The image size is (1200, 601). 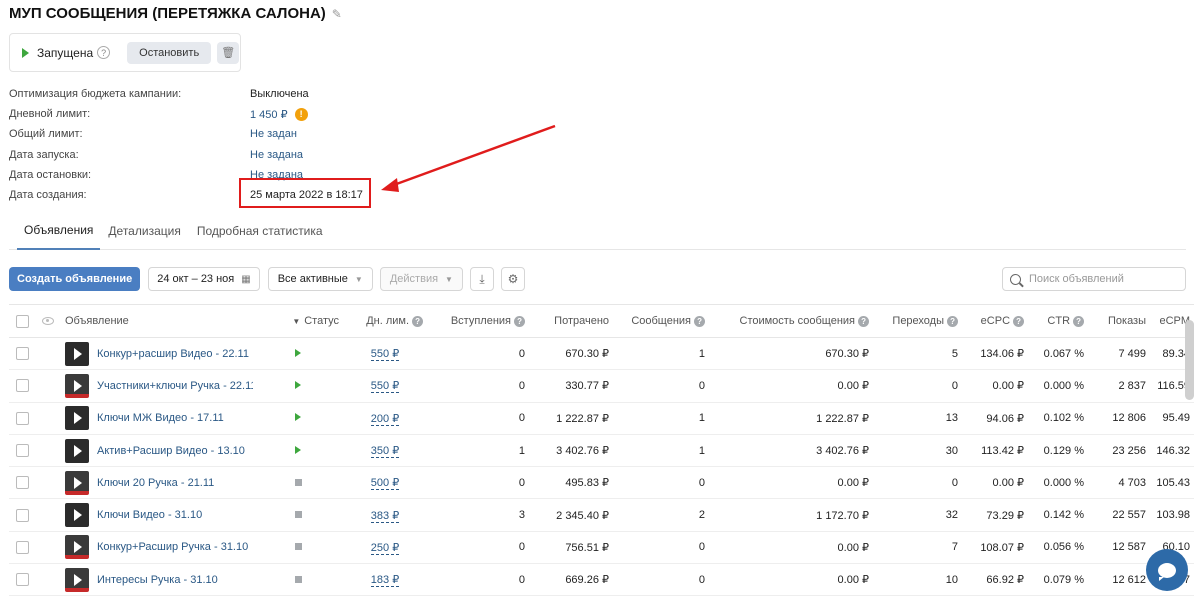 What do you see at coordinates (1119, 321) in the screenshot?
I see `col-shows: Показы` at bounding box center [1119, 321].